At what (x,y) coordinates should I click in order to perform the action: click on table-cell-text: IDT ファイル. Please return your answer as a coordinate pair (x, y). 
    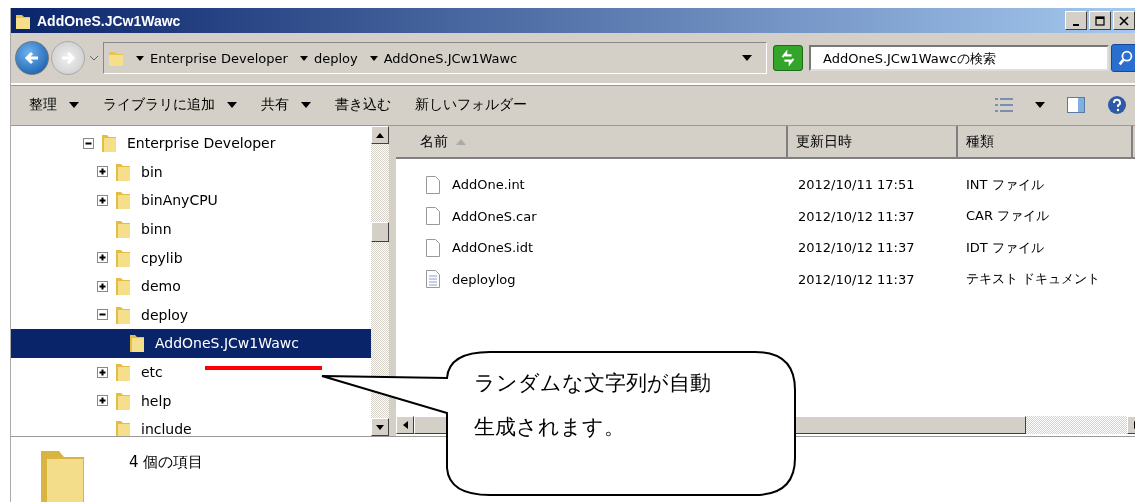
    Looking at the image, I should click on (1005, 247).